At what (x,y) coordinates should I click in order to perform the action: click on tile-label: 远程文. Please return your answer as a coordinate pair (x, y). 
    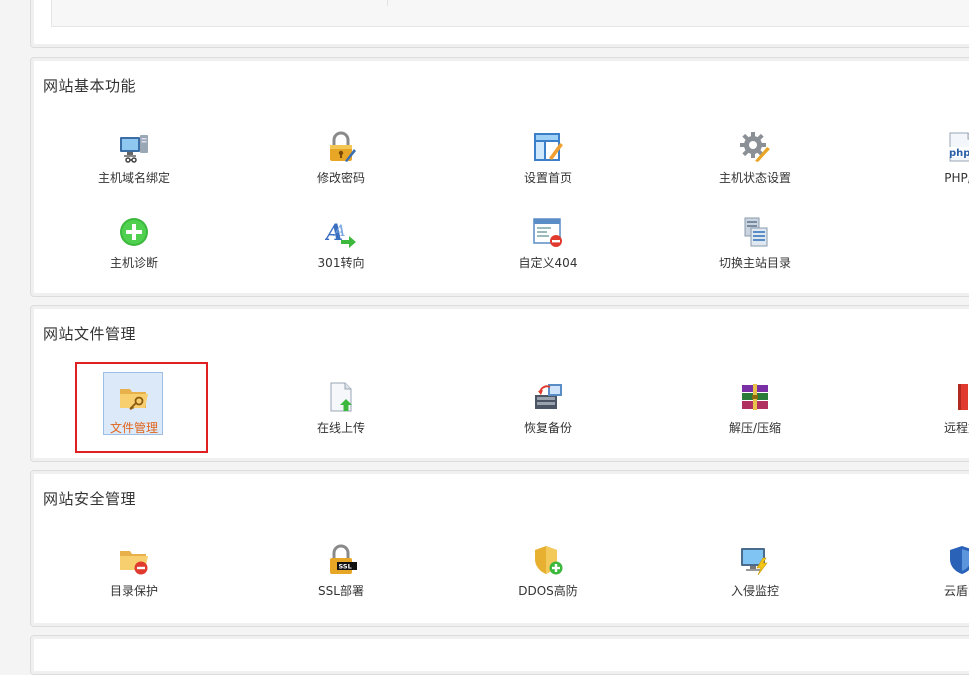
    Looking at the image, I should click on (956, 428).